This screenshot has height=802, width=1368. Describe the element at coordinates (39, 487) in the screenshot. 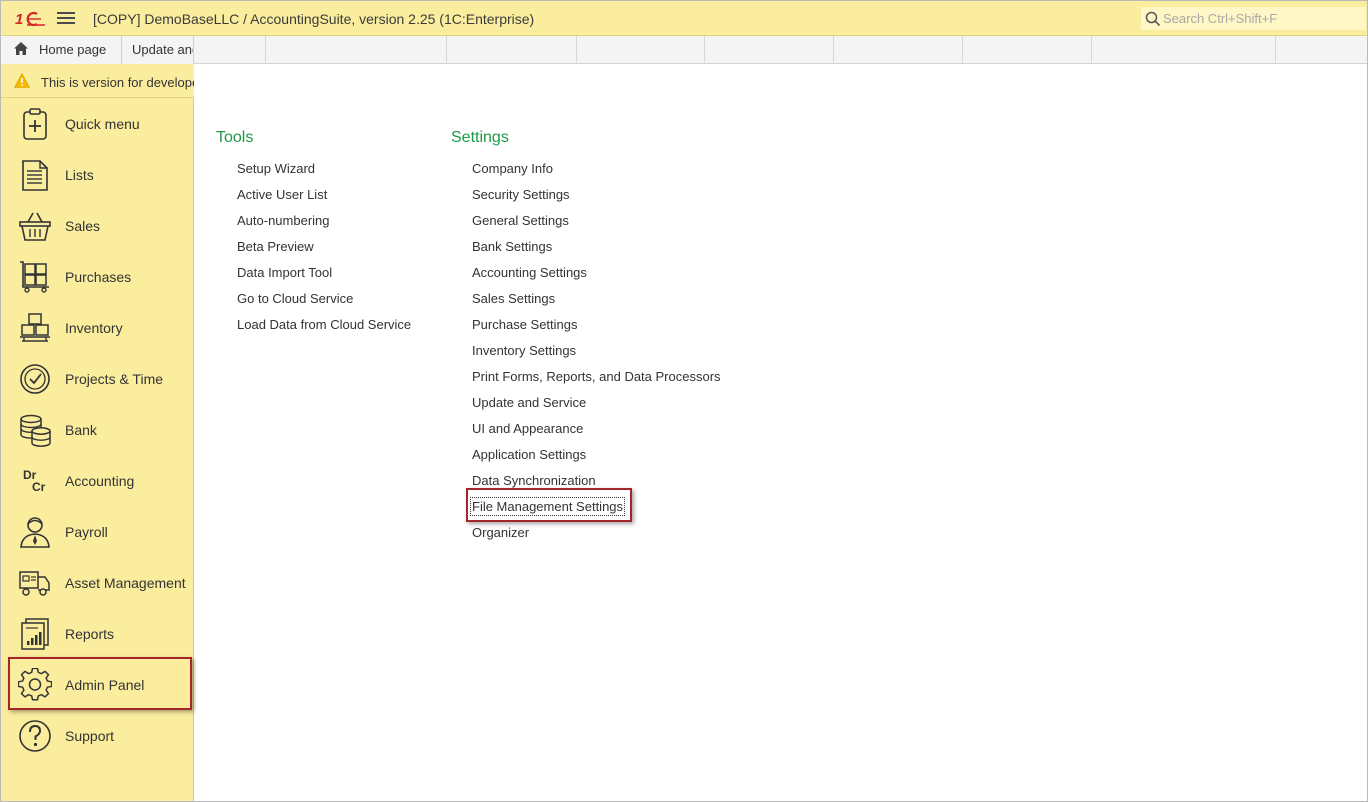

I see `svg-text: Cr` at that location.